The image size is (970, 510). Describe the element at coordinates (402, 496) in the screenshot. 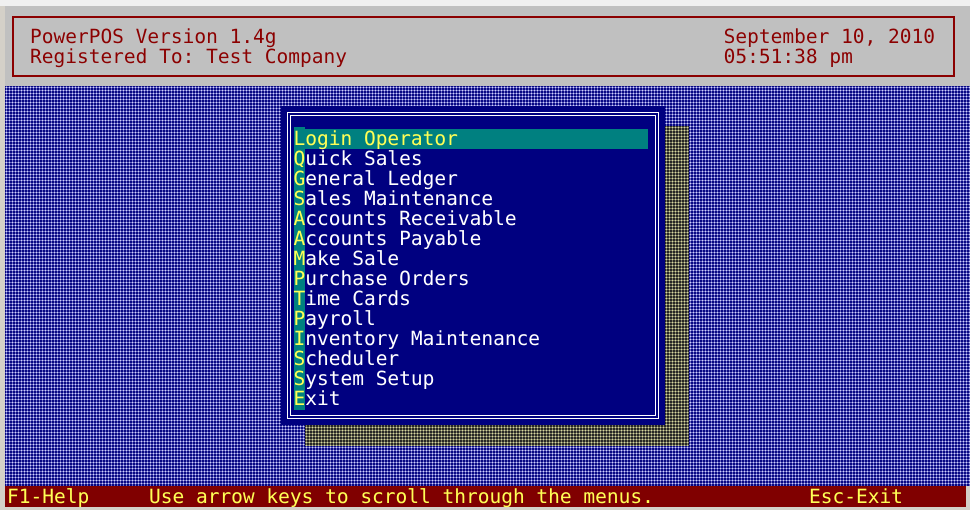

I see `status-message: Use arrow keys to scroll through the menus.` at that location.